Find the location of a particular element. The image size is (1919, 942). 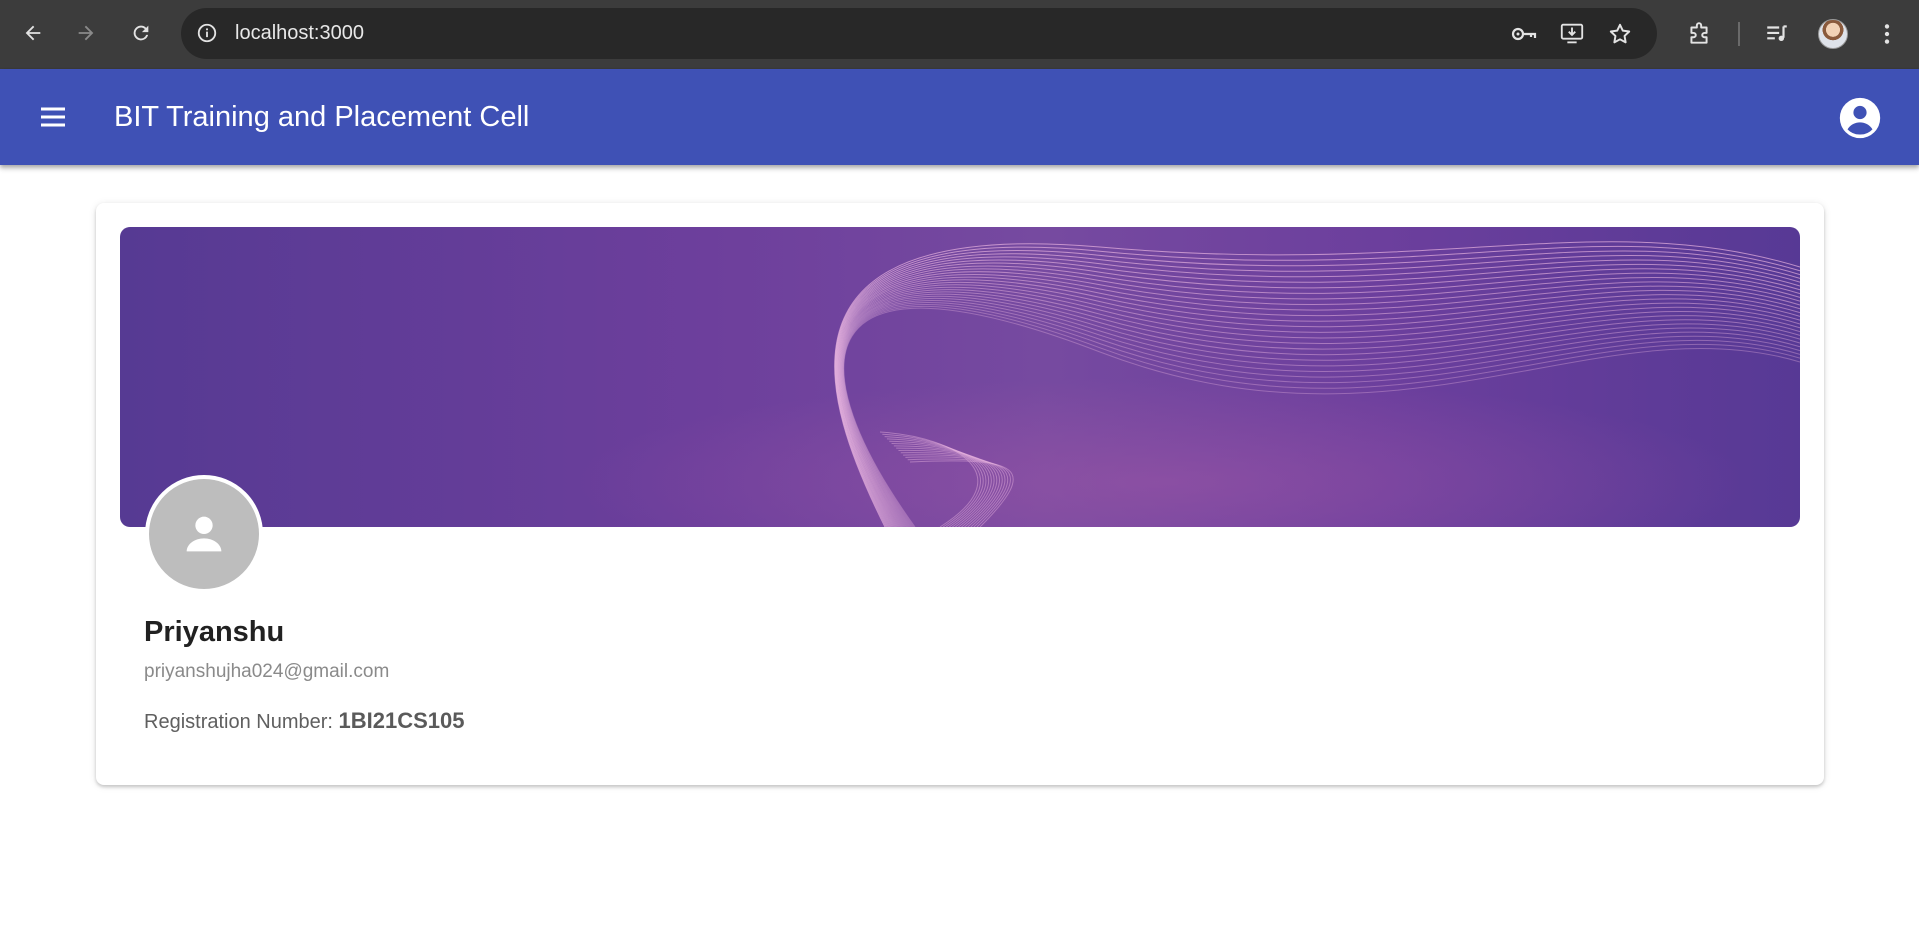

menu-button is located at coordinates (53, 117).